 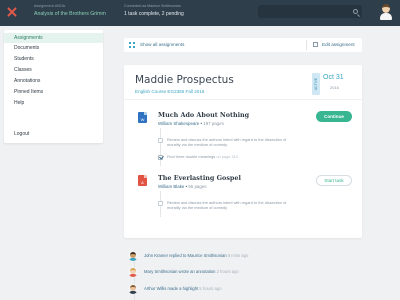 I want to click on status-badge: ACTIVE, so click(x=316, y=84).